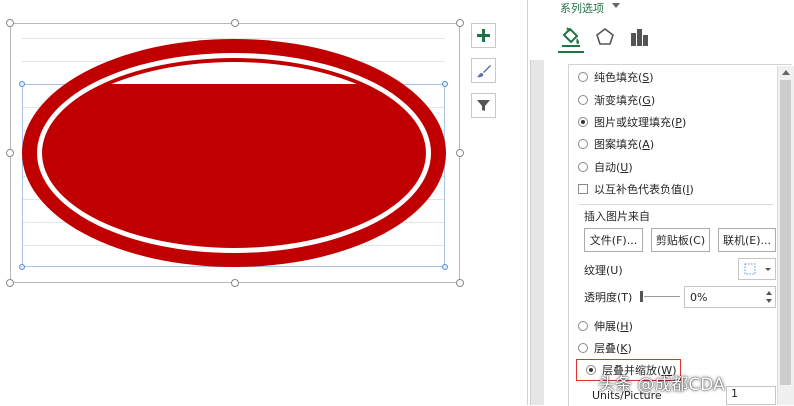  I want to click on stretch-option: 伸展(H), so click(605, 326).